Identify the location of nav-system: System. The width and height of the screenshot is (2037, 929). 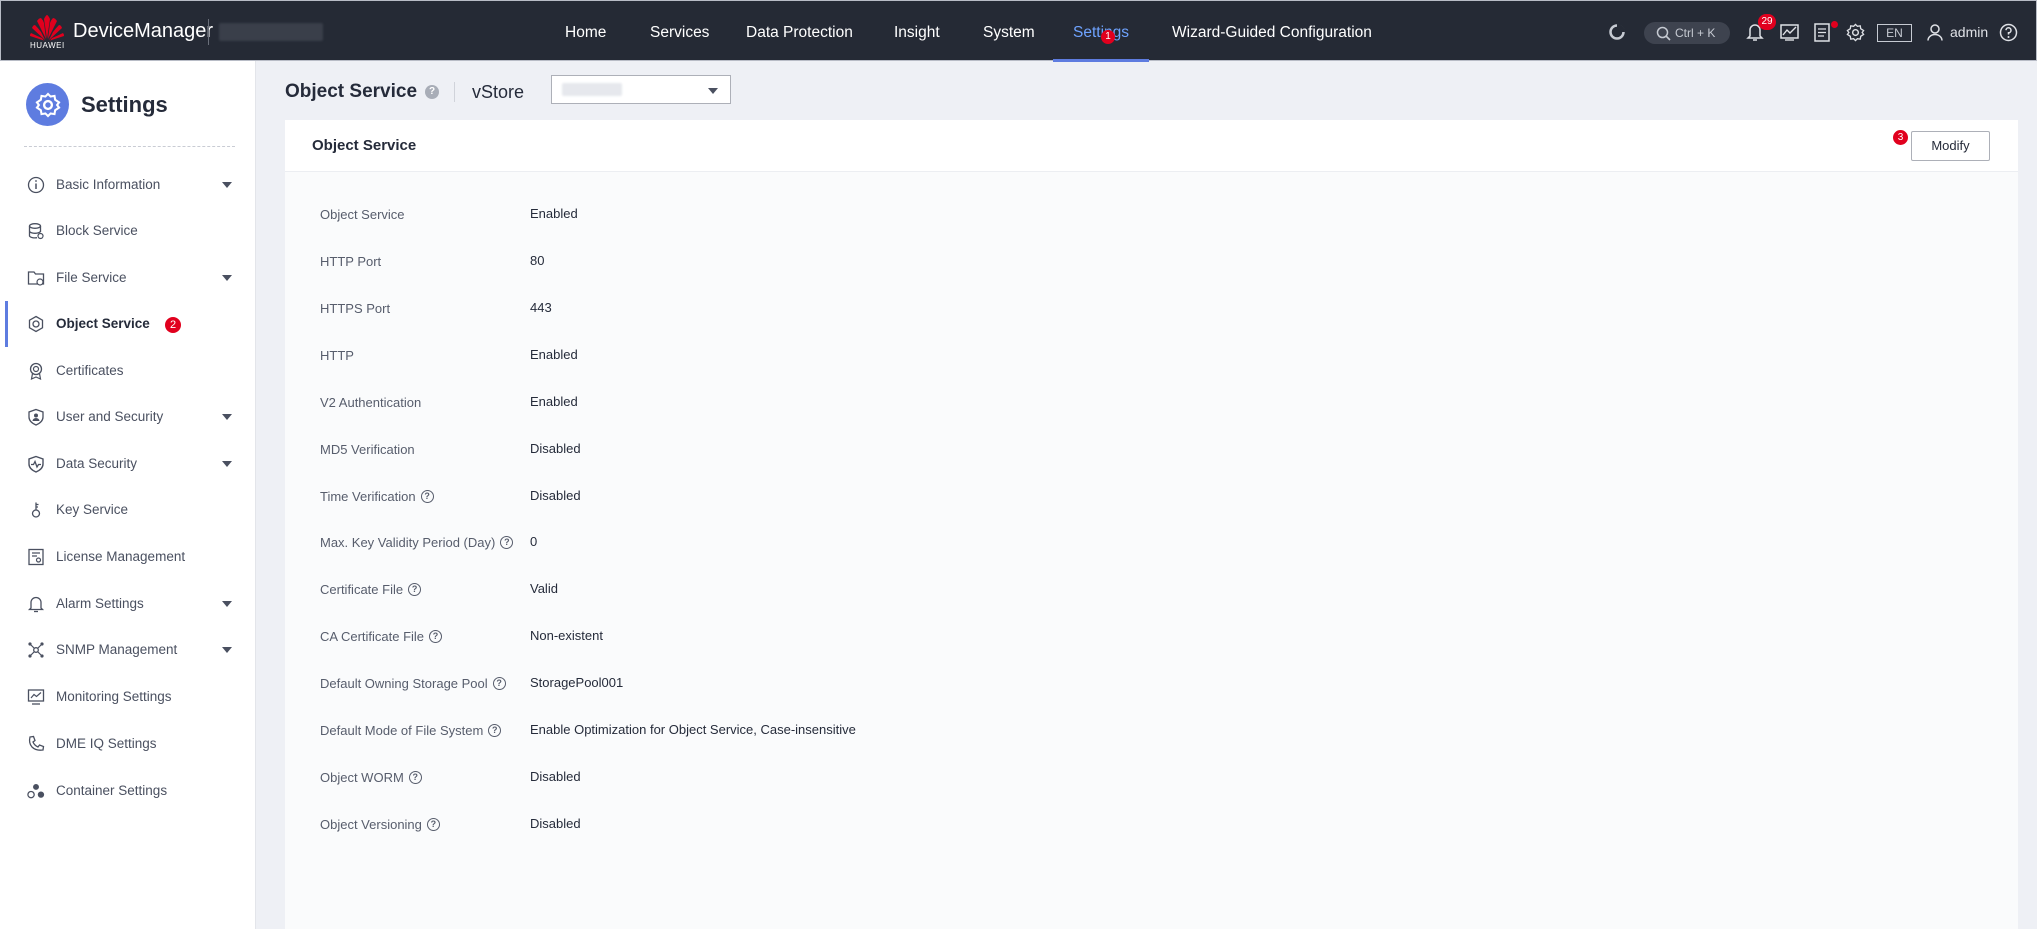
(1009, 31).